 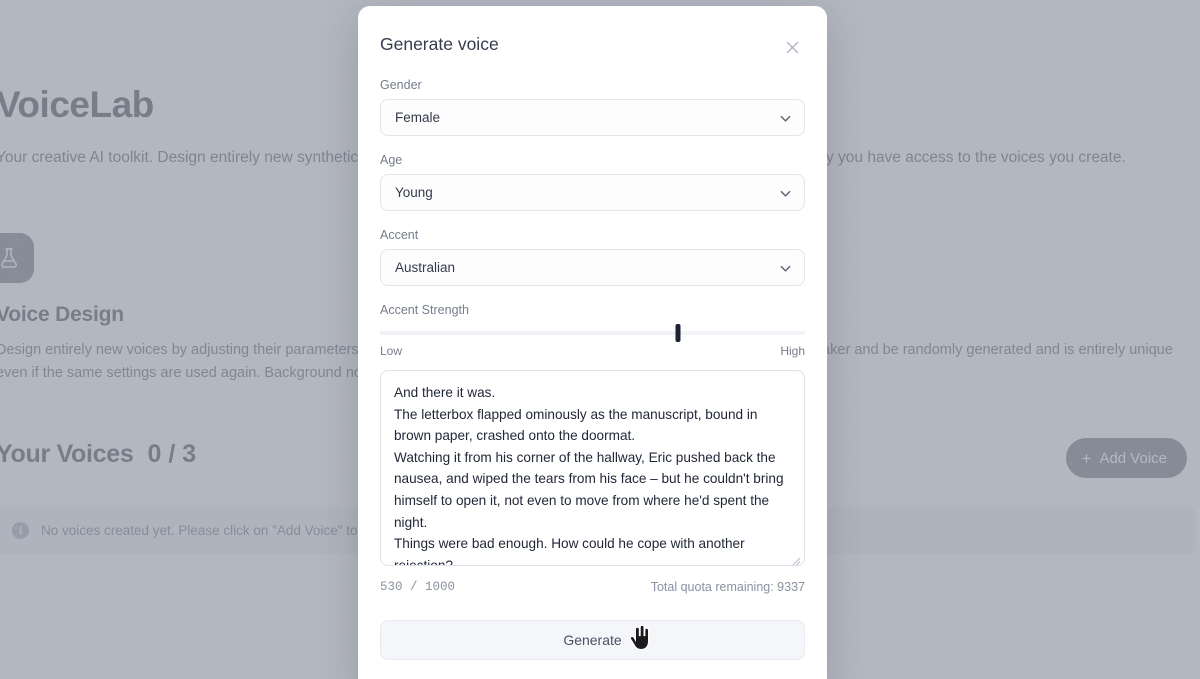 I want to click on slider-low-label: Low, so click(x=391, y=351).